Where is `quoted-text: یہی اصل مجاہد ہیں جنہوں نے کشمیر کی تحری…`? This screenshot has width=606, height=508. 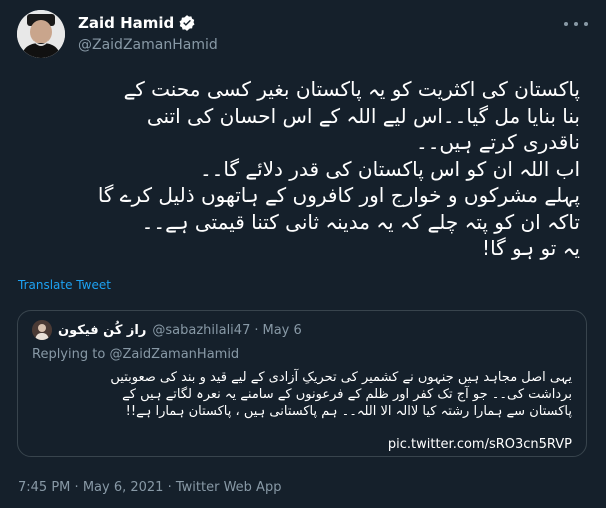 quoted-text: یہی اصل مجاہد ہیں جنہوں نے کشمیر کی تحری… is located at coordinates (302, 394).